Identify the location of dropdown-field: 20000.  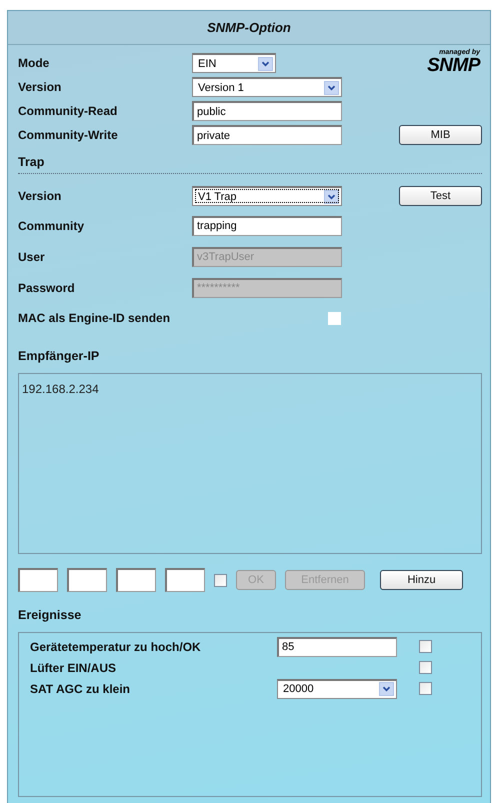
(337, 688).